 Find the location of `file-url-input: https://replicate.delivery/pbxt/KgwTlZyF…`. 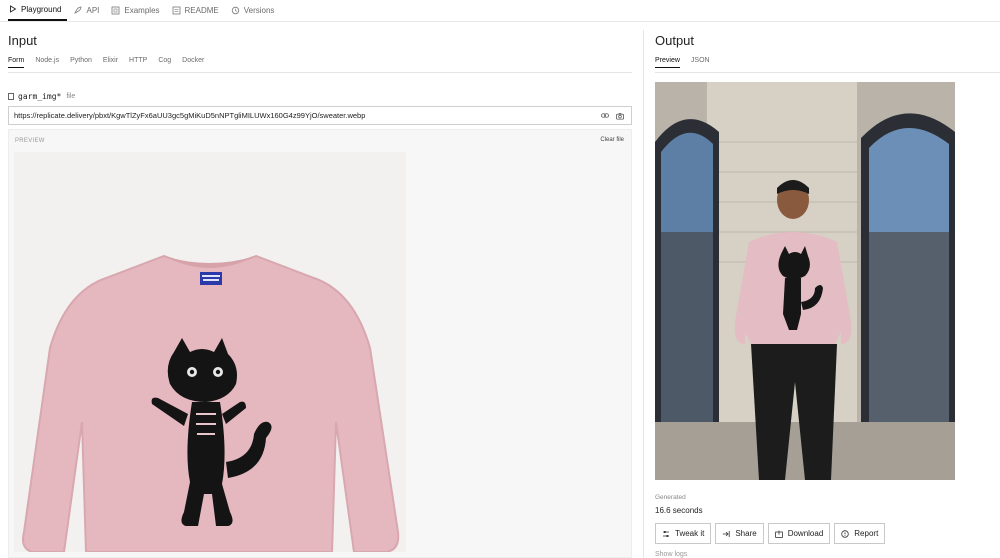

file-url-input: https://replicate.delivery/pbxt/KgwTlZyF… is located at coordinates (320, 115).